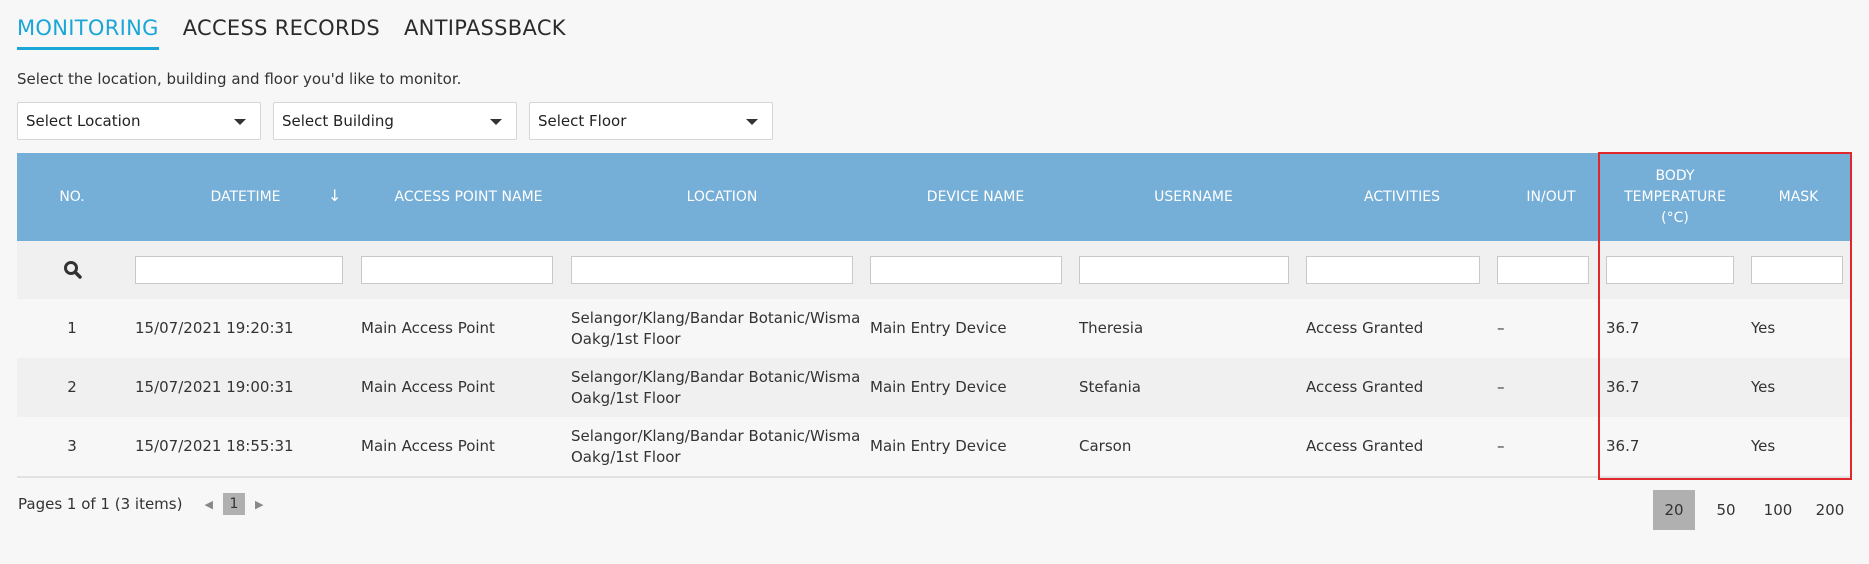 The image size is (1869, 564). What do you see at coordinates (72, 446) in the screenshot?
I see `row-no: 3` at bounding box center [72, 446].